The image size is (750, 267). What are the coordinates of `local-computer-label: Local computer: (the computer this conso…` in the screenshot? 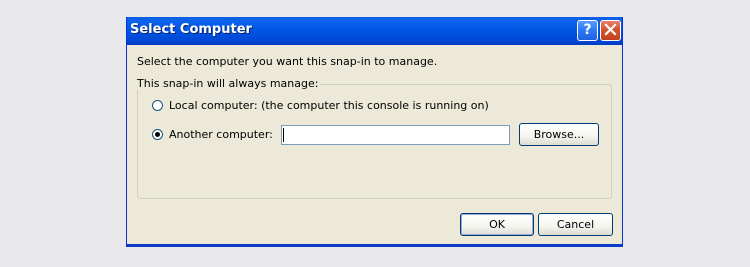 It's located at (329, 105).